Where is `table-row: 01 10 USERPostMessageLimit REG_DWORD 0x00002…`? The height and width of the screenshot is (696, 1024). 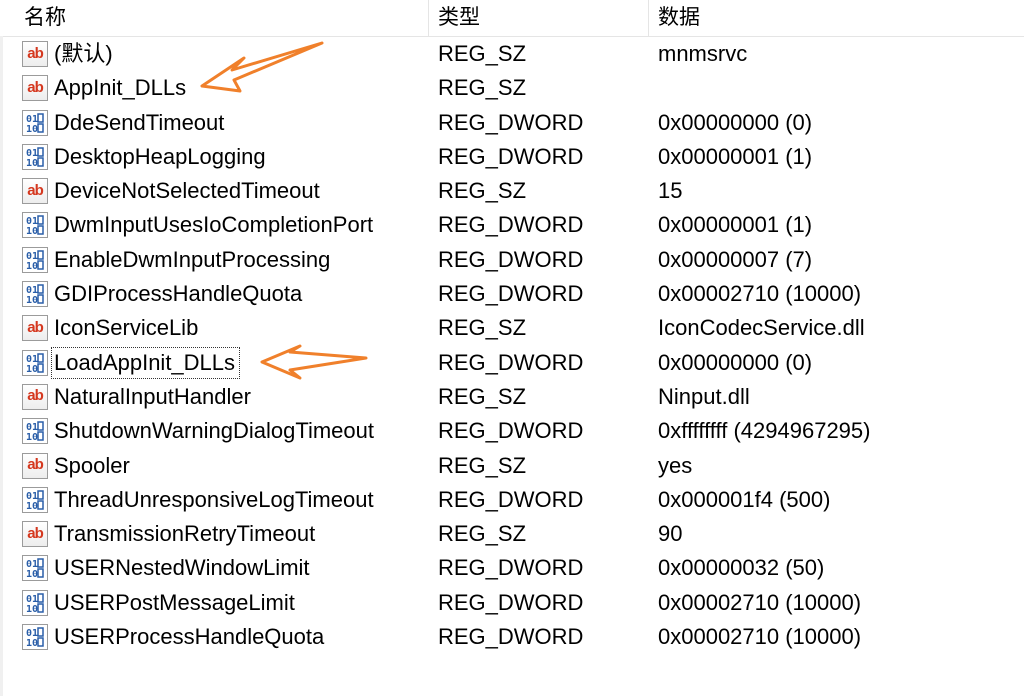 table-row: 01 10 USERPostMessageLimit REG_DWORD 0x00002… is located at coordinates (512, 603).